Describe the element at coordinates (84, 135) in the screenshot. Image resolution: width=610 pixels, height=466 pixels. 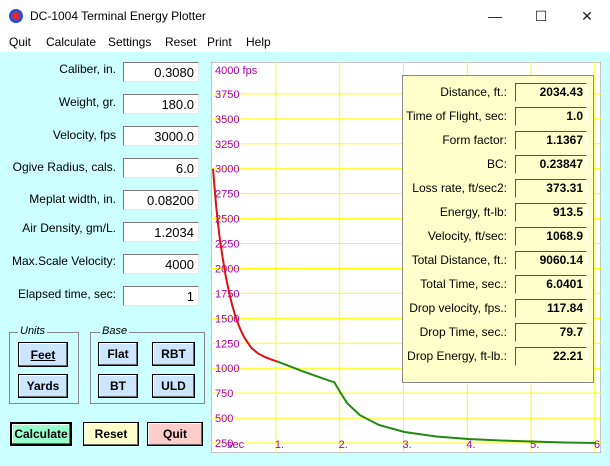
I see `velocity-label: Velocity, fps` at that location.